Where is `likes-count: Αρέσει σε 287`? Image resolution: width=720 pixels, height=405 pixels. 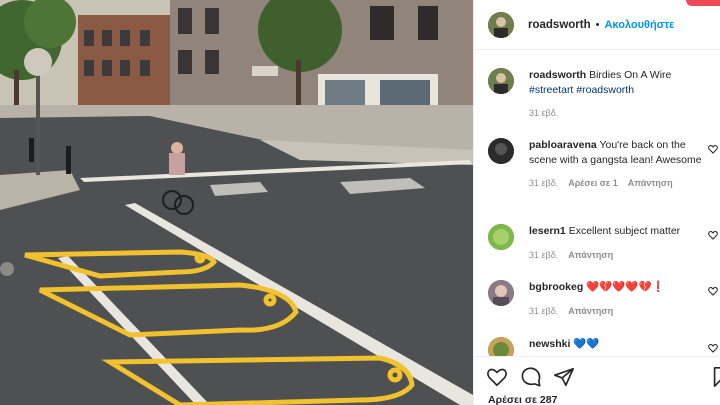 likes-count: Αρέσει σε 287 is located at coordinates (522, 399).